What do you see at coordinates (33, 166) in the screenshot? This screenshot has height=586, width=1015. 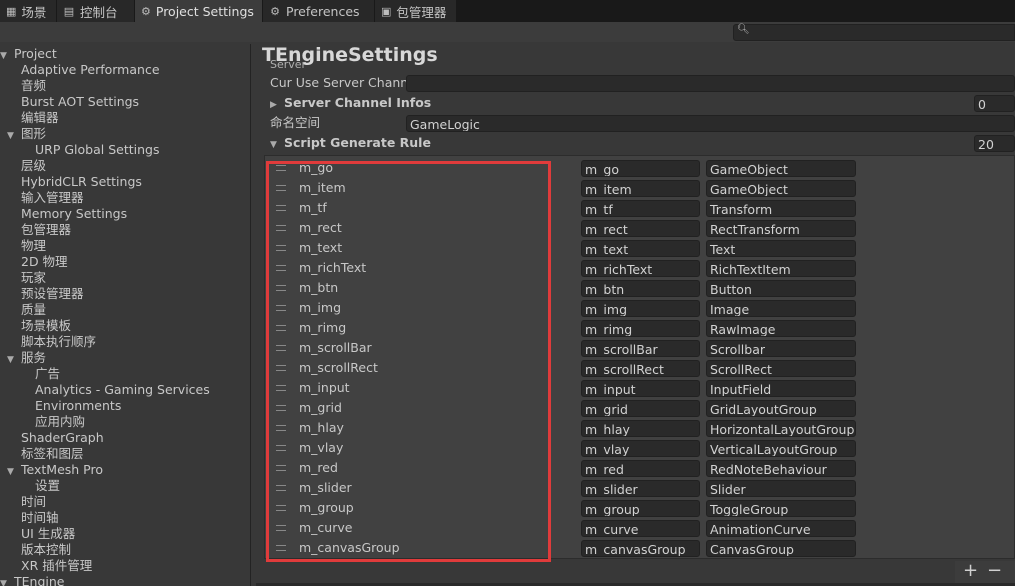 I see `sidebar-item: 层级` at bounding box center [33, 166].